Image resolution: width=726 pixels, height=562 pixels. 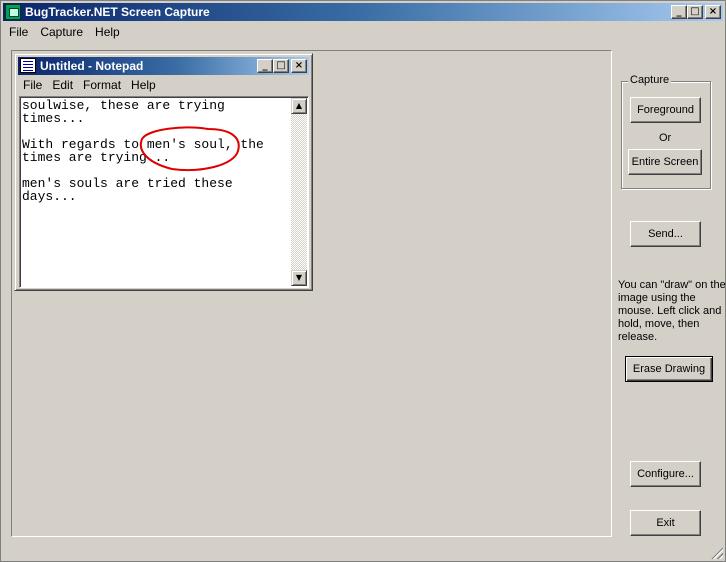 What do you see at coordinates (28, 65) in the screenshot?
I see `notepad-icon` at bounding box center [28, 65].